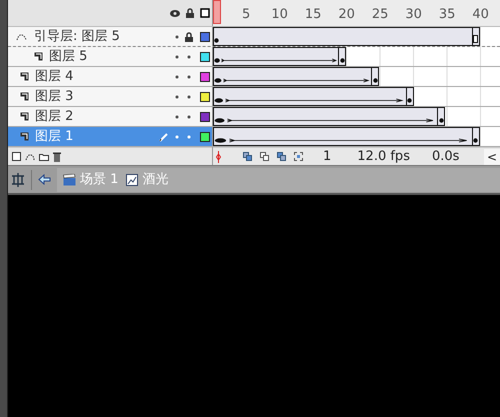 The height and width of the screenshot is (417, 500). I want to click on current-frame: 1, so click(327, 156).